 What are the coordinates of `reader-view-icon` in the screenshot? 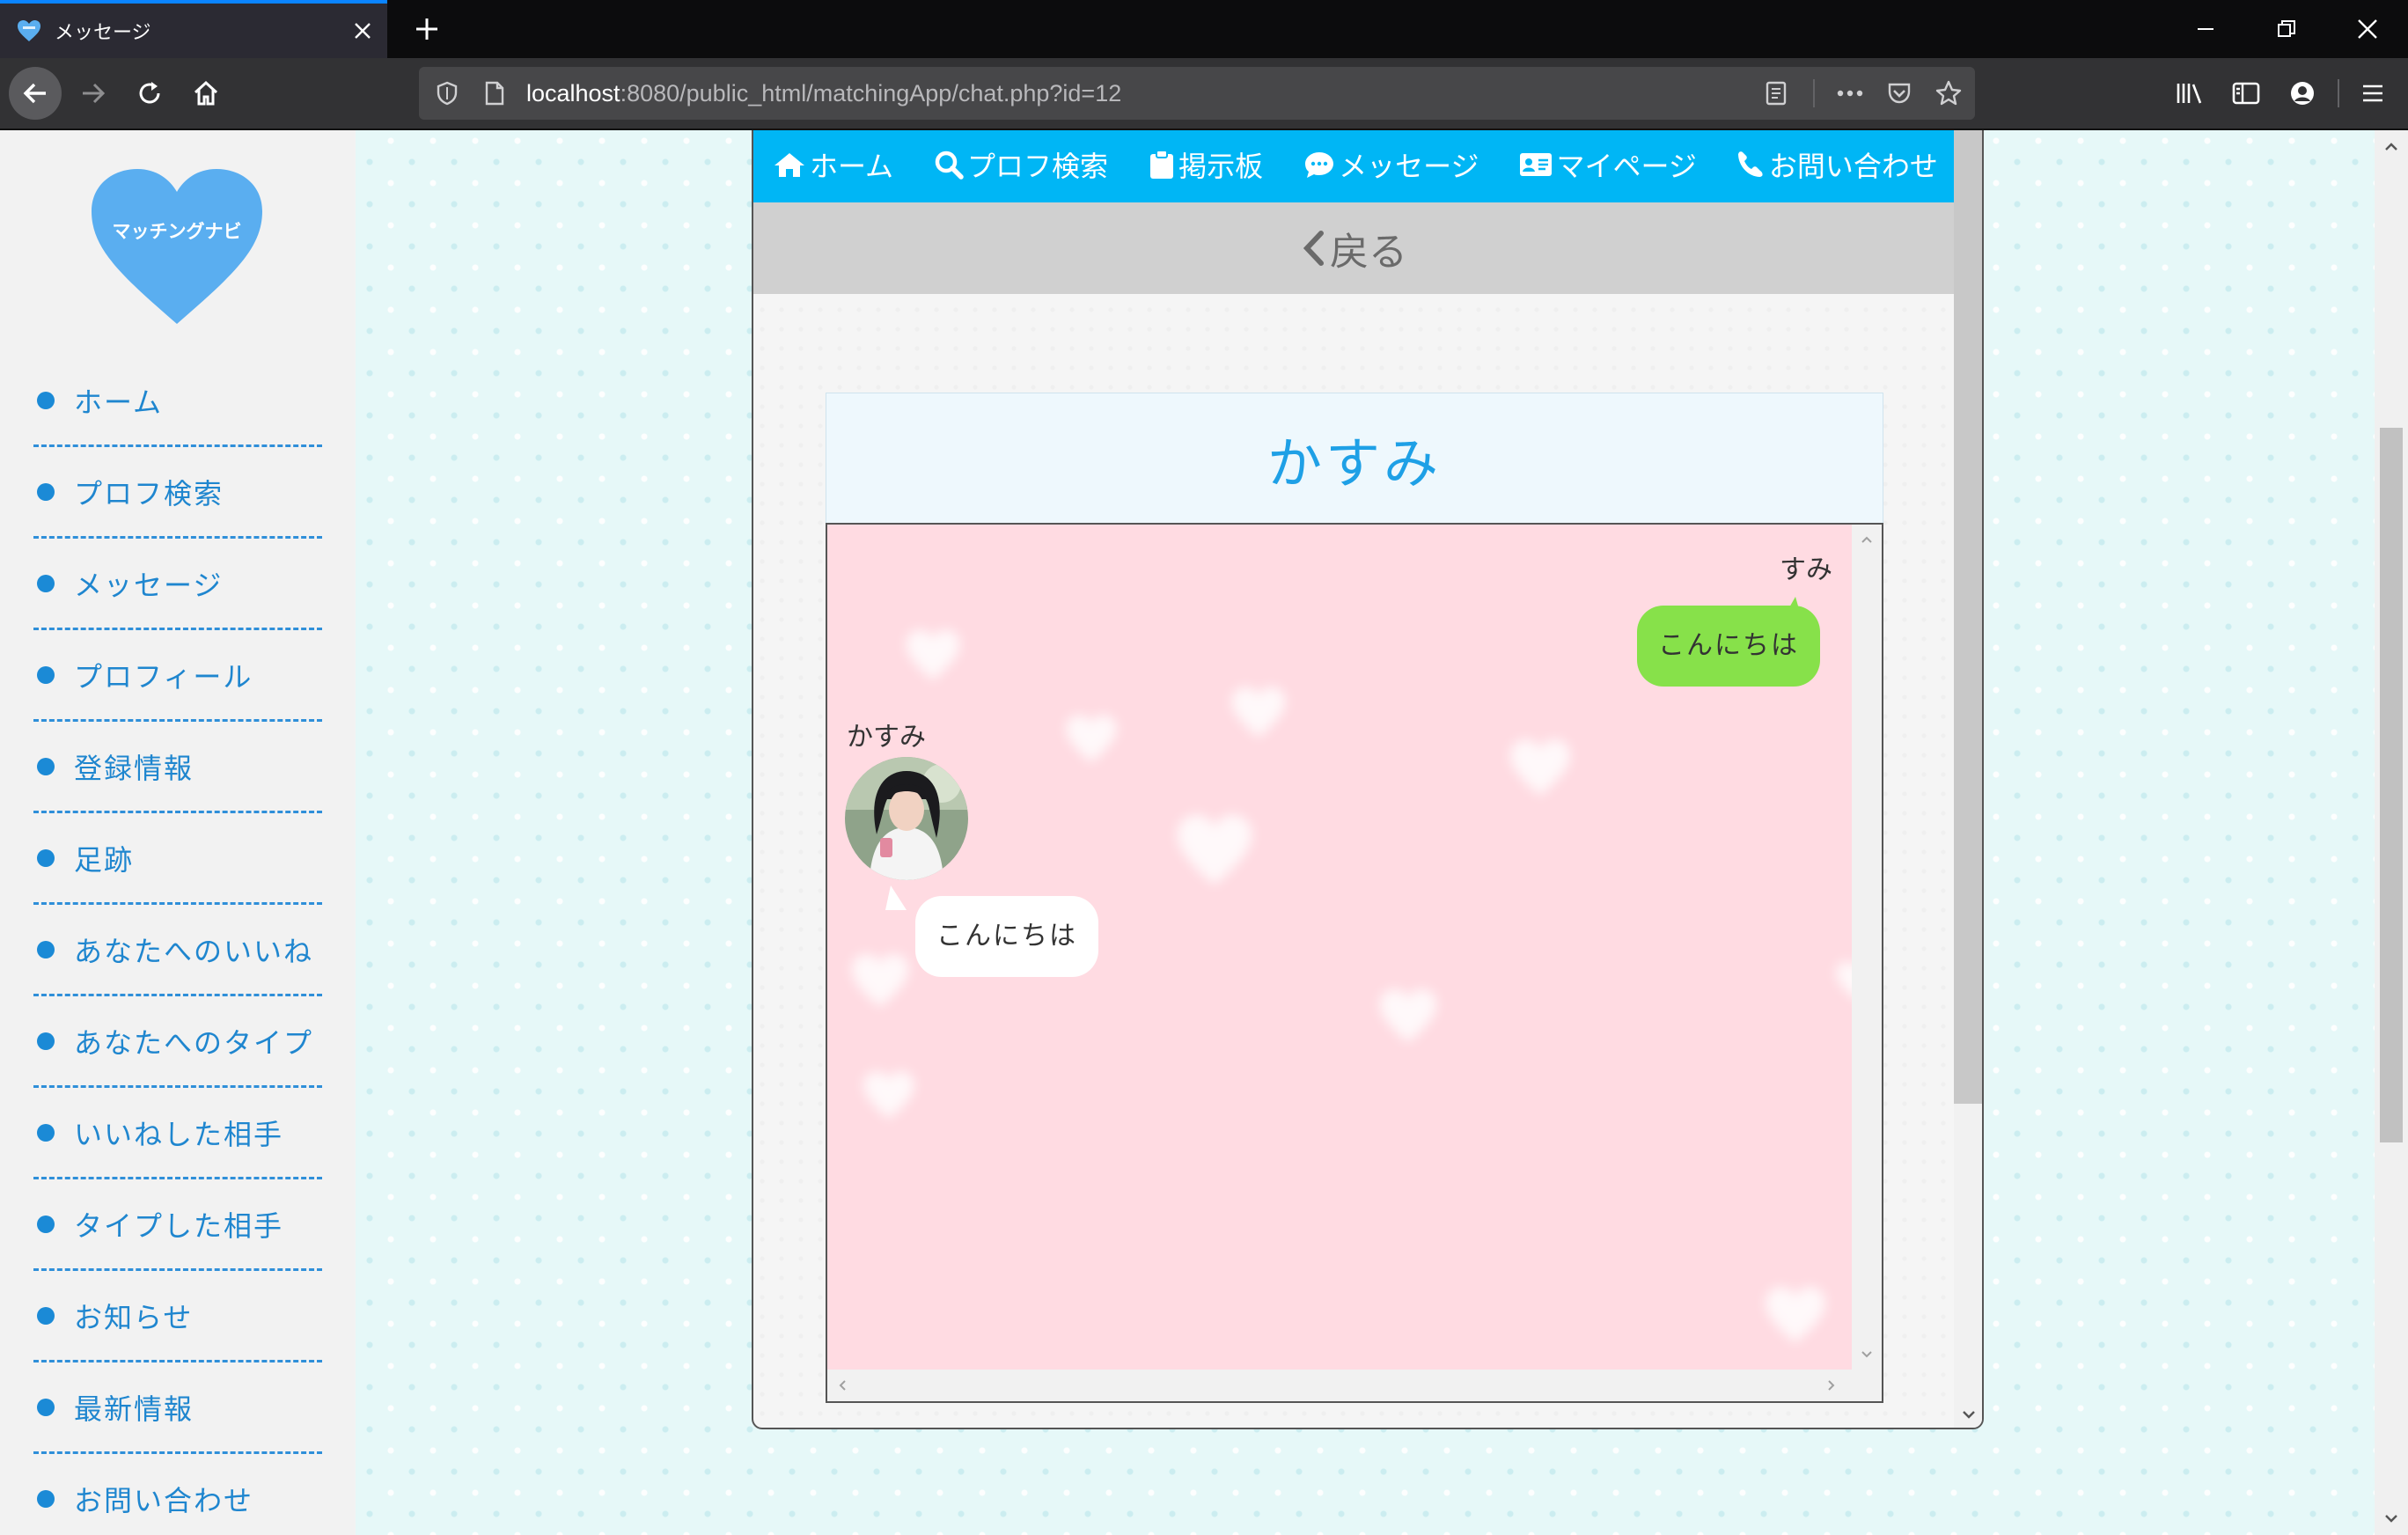 It's located at (1776, 93).